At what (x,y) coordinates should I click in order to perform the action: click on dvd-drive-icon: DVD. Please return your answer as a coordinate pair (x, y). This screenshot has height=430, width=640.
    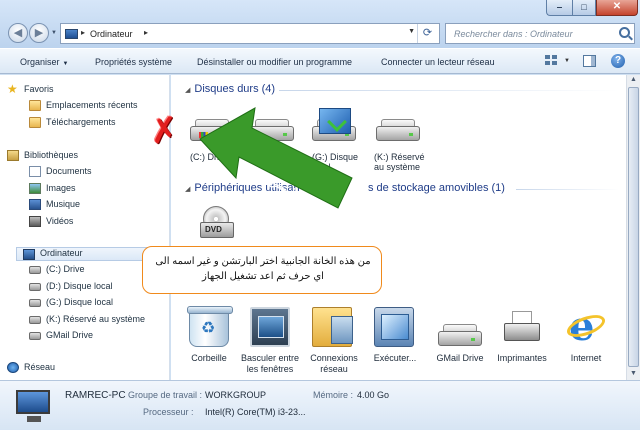
    Looking at the image, I should click on (217, 226).